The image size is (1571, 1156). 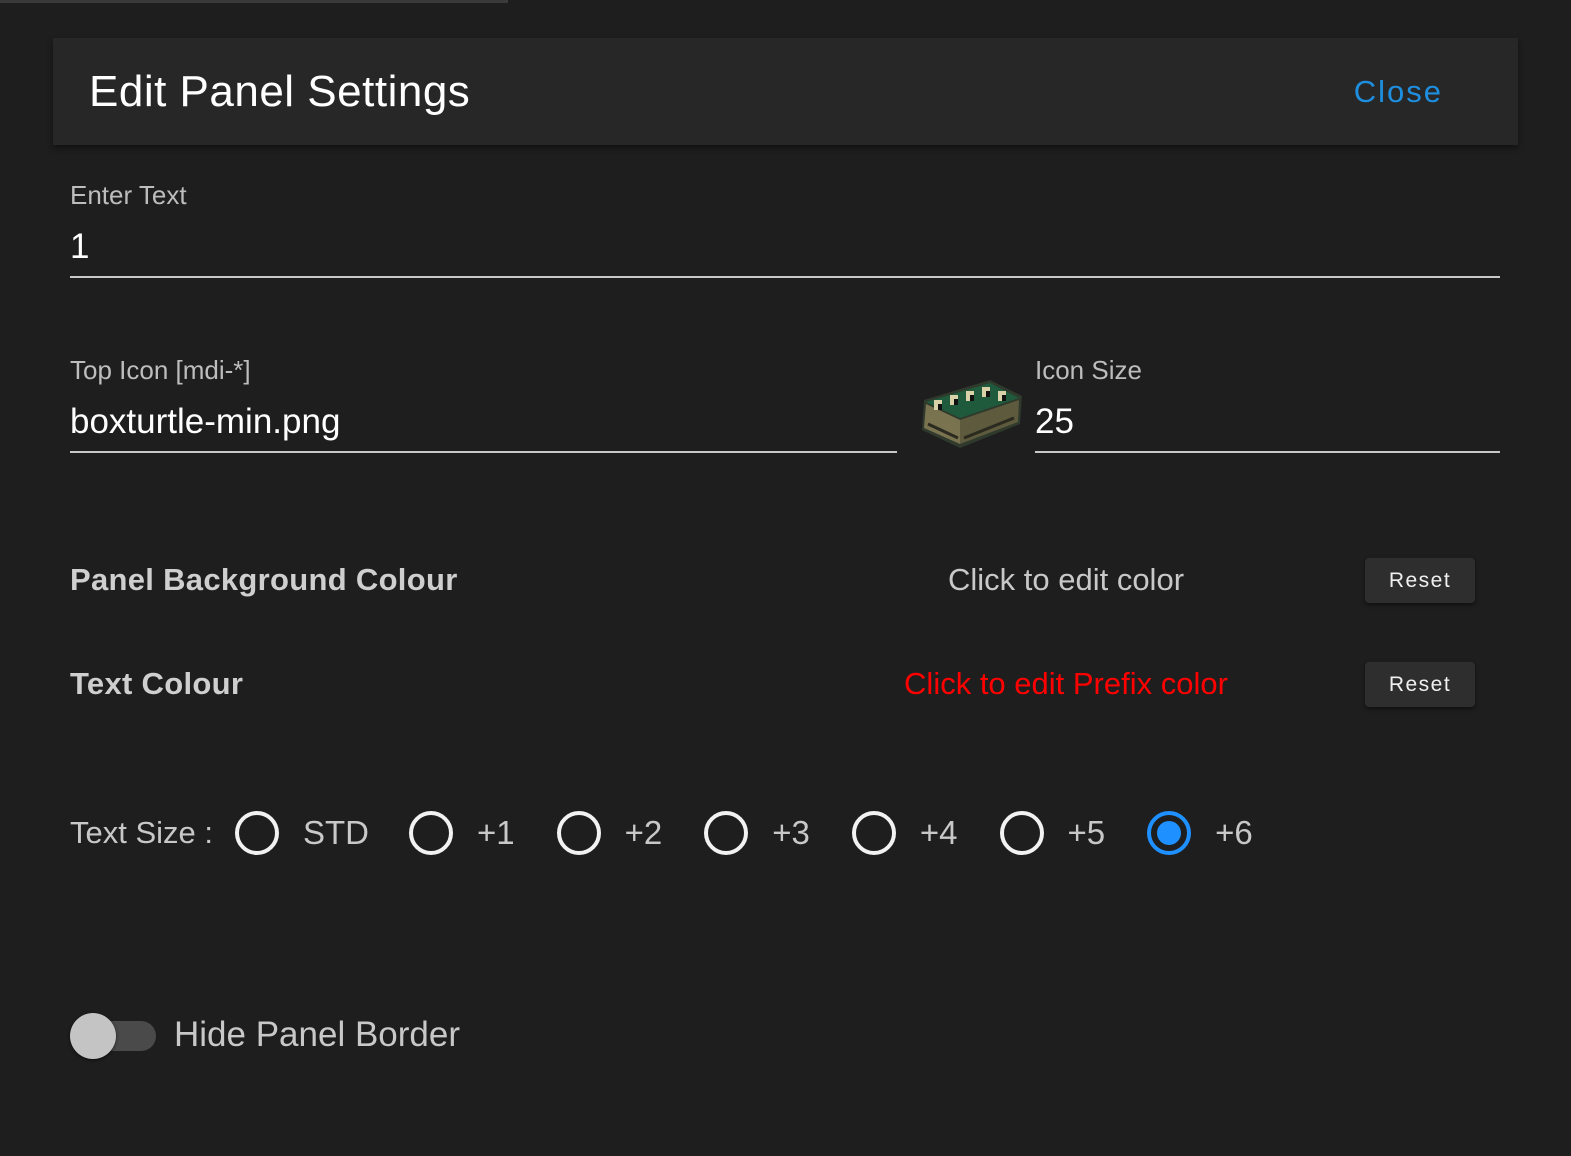 What do you see at coordinates (462, 833) in the screenshot?
I see `text-size-option-plus1: +1` at bounding box center [462, 833].